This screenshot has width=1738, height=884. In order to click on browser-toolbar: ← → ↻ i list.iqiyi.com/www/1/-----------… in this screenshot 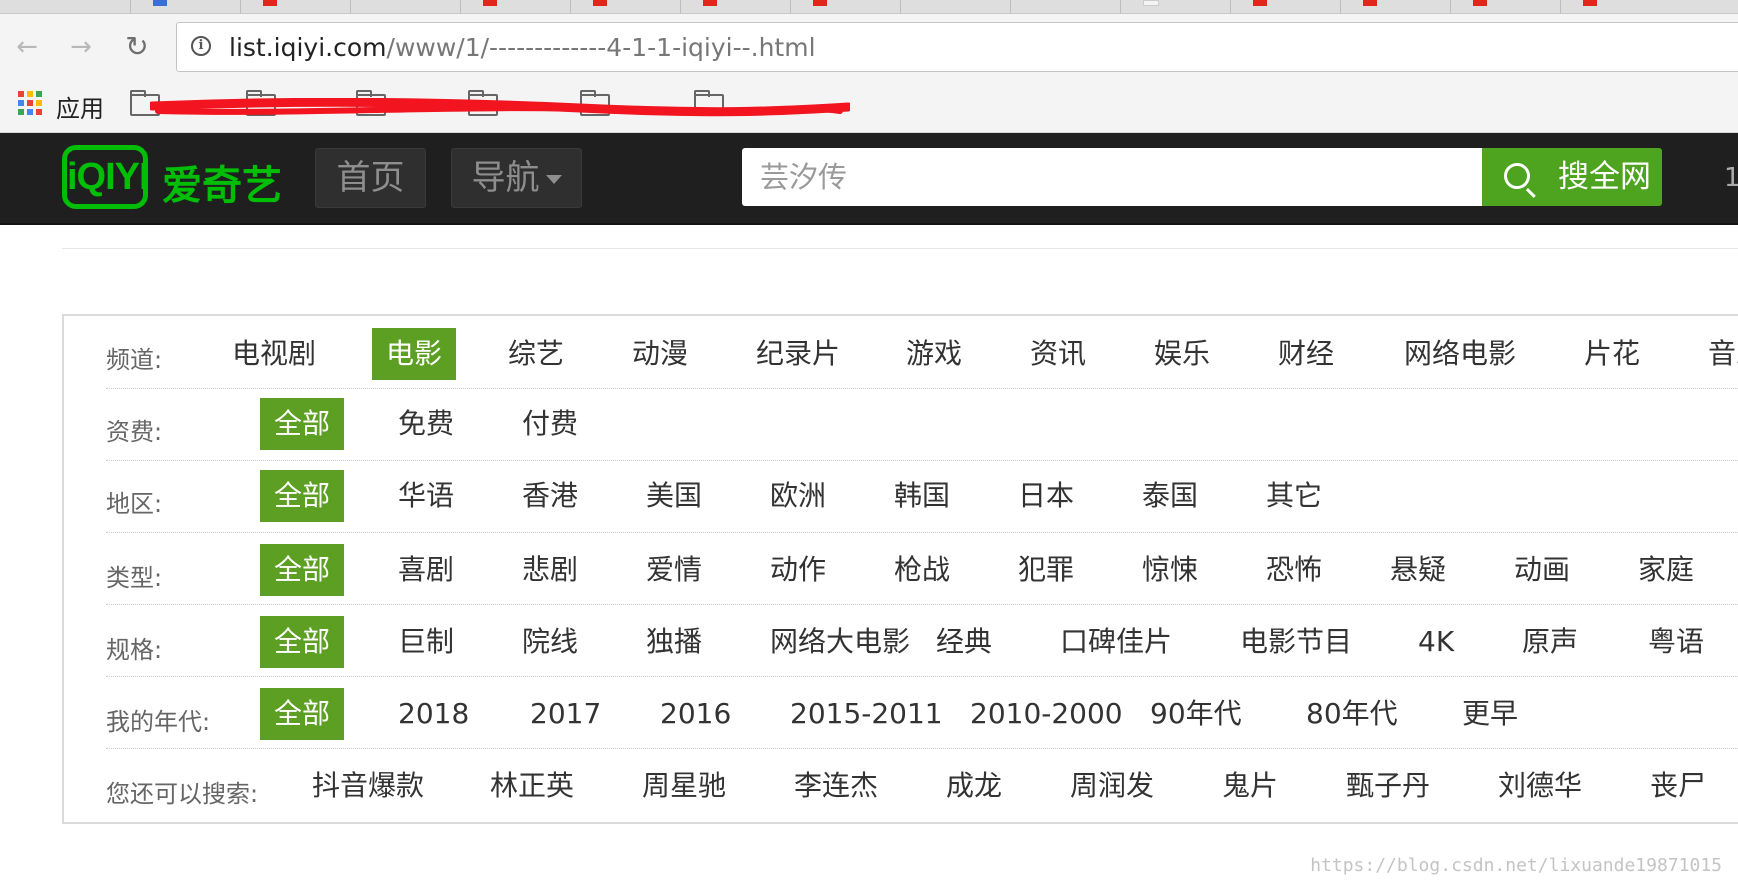, I will do `click(869, 47)`.